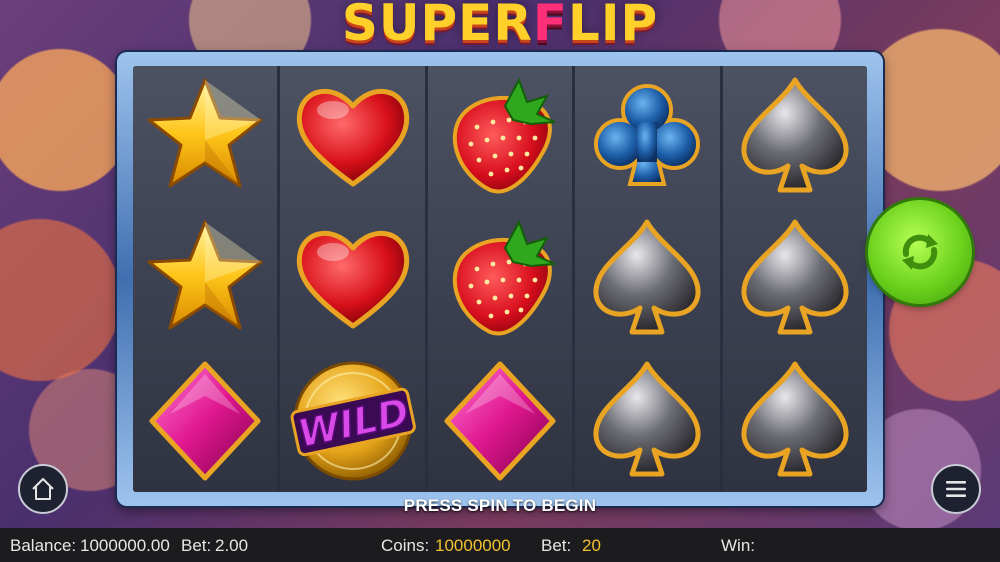 This screenshot has width=1000, height=562. What do you see at coordinates (405, 545) in the screenshot?
I see `coins-label: Coins:` at bounding box center [405, 545].